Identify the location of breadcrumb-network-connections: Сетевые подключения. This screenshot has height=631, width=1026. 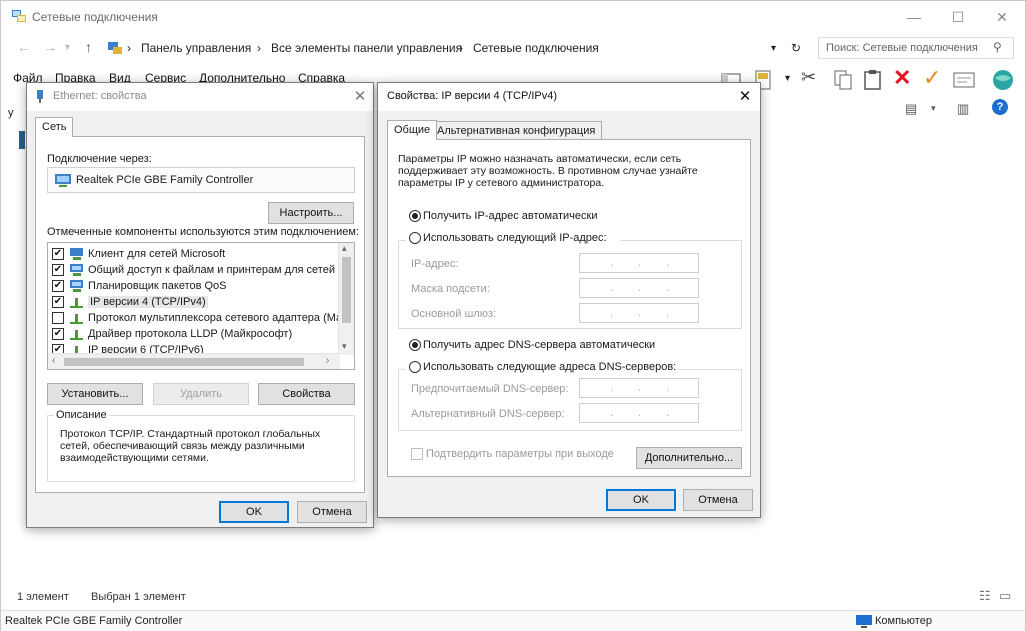
(536, 48).